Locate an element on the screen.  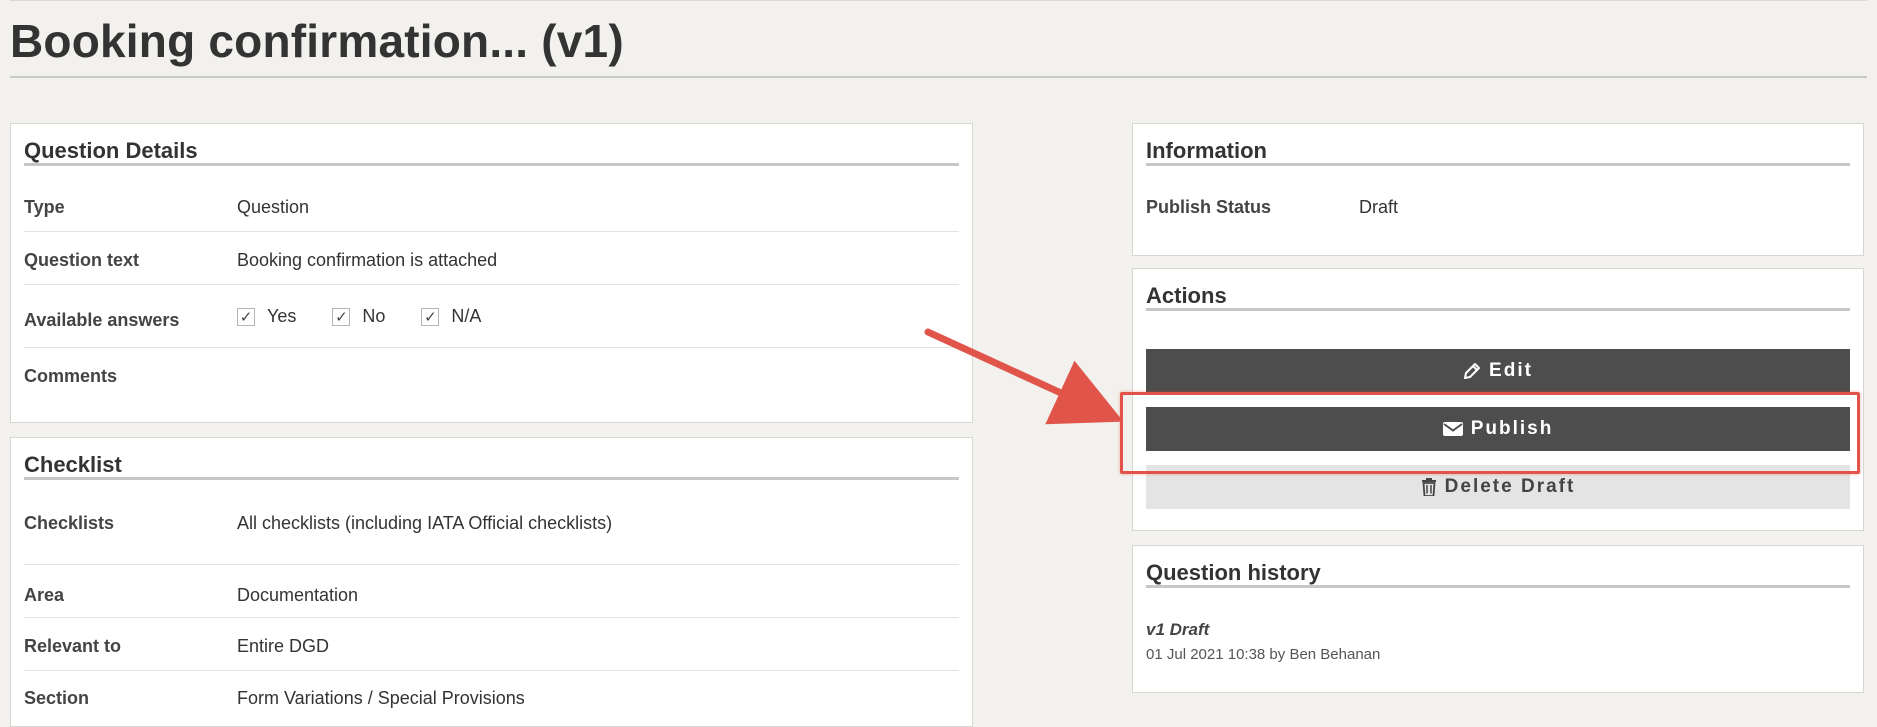
detail-row-available-answers: Available answers ✓ Yes ✓ No ✓ N/A is located at coordinates (491, 316).